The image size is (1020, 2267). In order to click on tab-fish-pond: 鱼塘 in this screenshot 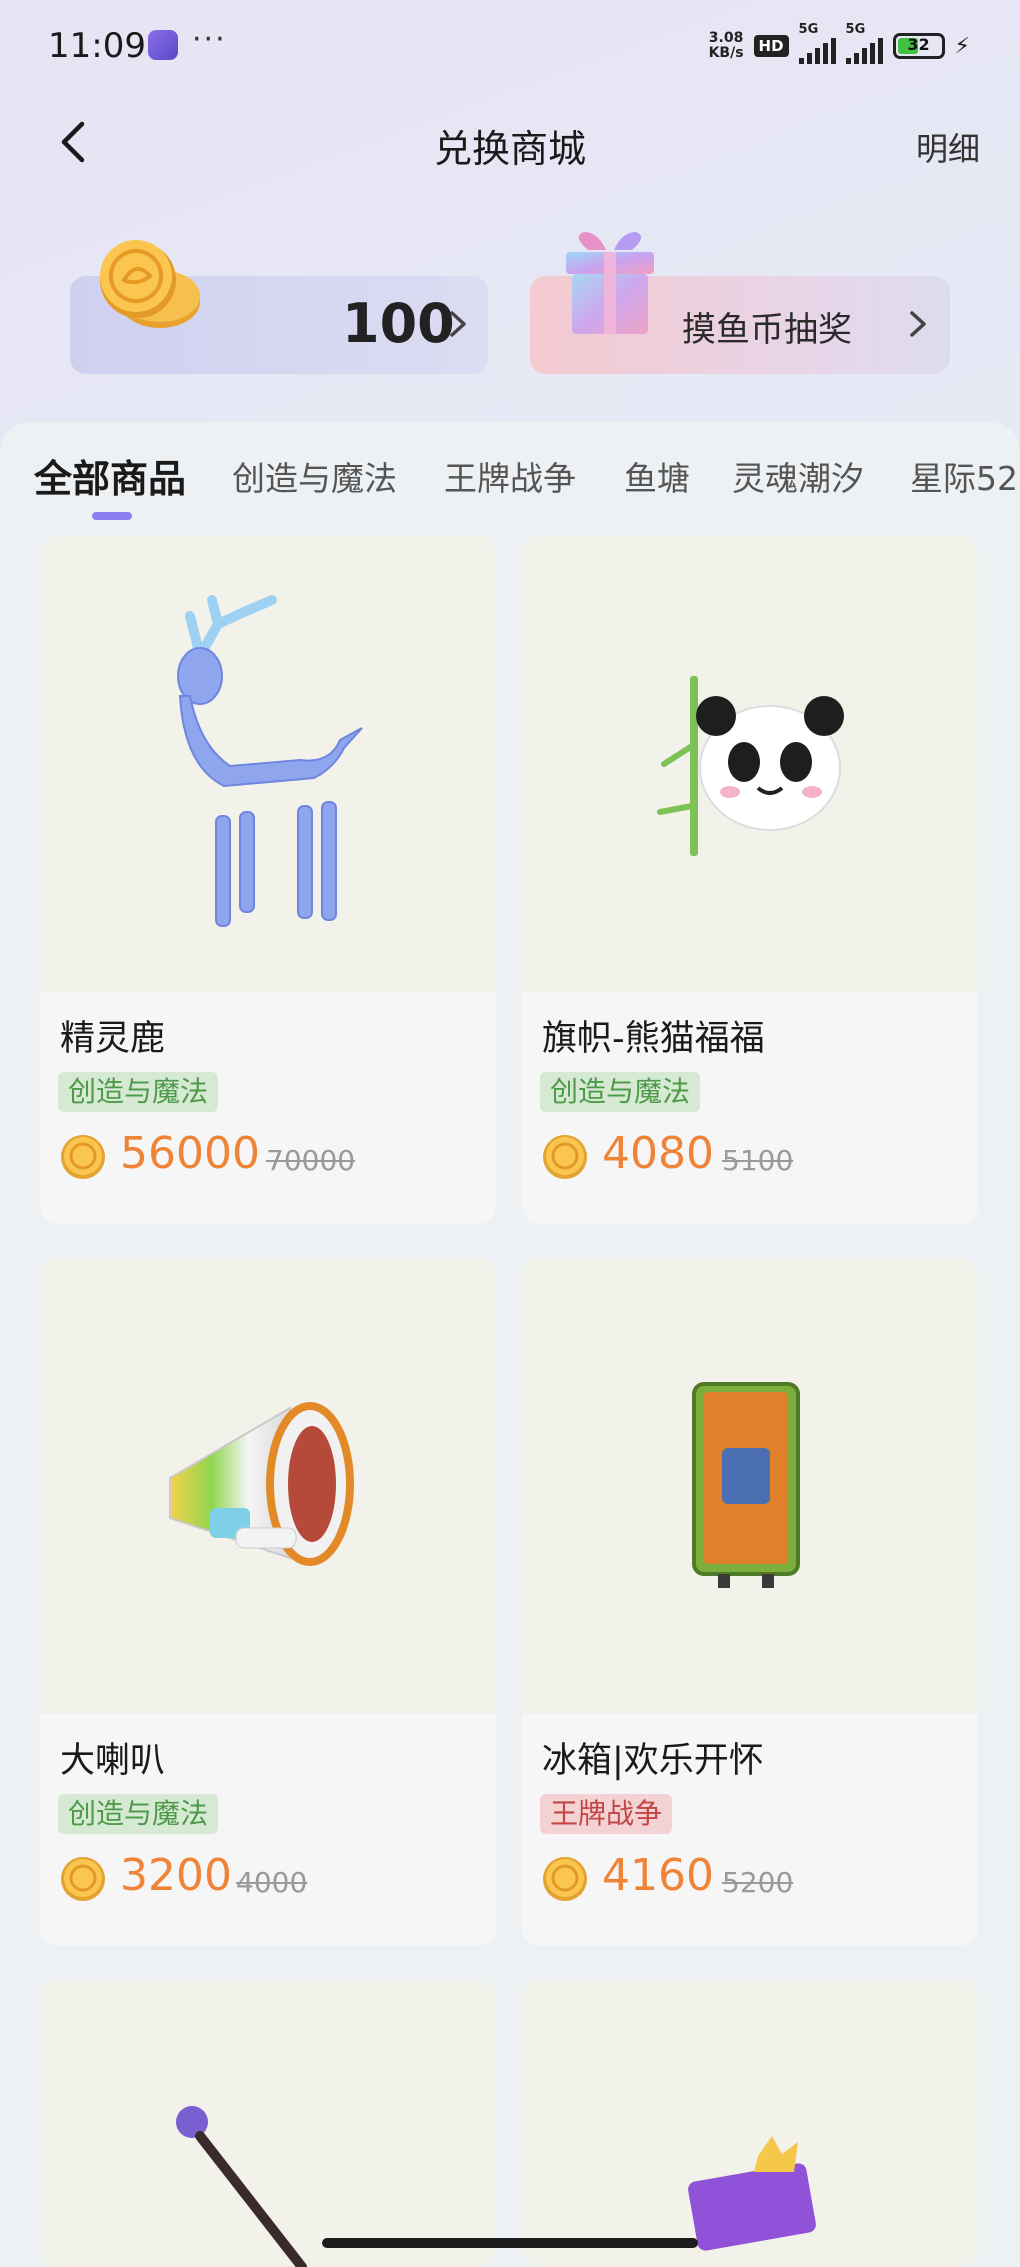, I will do `click(657, 476)`.